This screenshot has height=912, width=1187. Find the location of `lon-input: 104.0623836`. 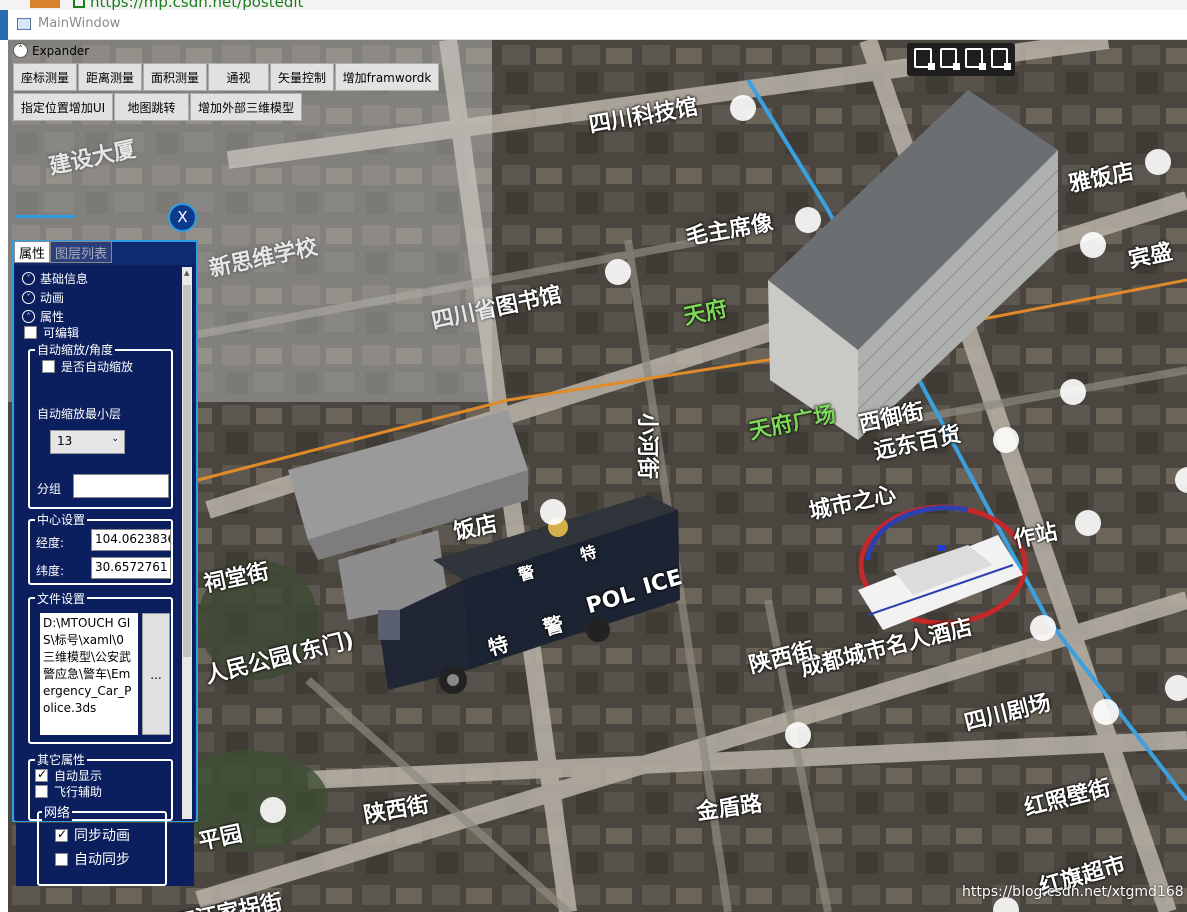

lon-input: 104.0623836 is located at coordinates (131, 540).